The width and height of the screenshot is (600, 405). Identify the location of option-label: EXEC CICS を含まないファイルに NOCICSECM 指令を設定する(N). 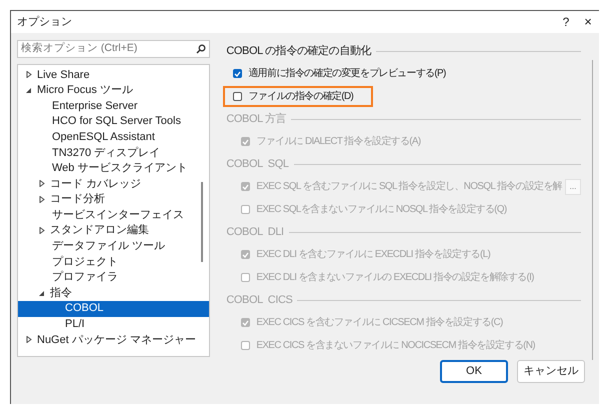
(395, 345).